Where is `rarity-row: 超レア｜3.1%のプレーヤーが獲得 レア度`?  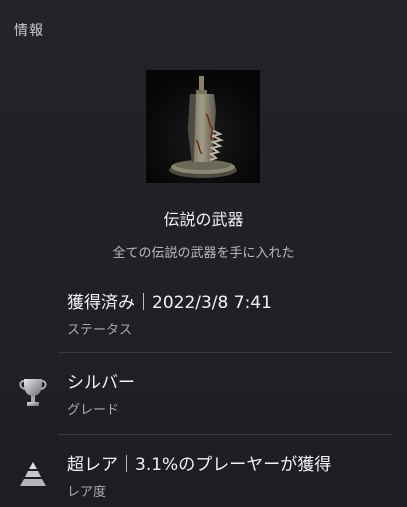
rarity-row: 超レア｜3.1%のプレーヤーが獲得 レア度 is located at coordinates (203, 477).